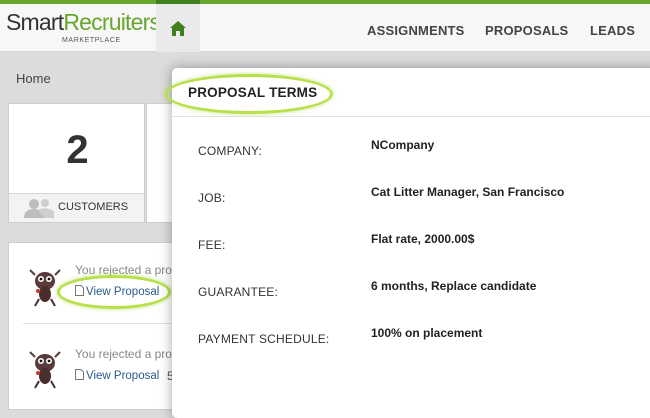 Image resolution: width=650 pixels, height=418 pixels. I want to click on term-value-company: NCompany, so click(403, 145).